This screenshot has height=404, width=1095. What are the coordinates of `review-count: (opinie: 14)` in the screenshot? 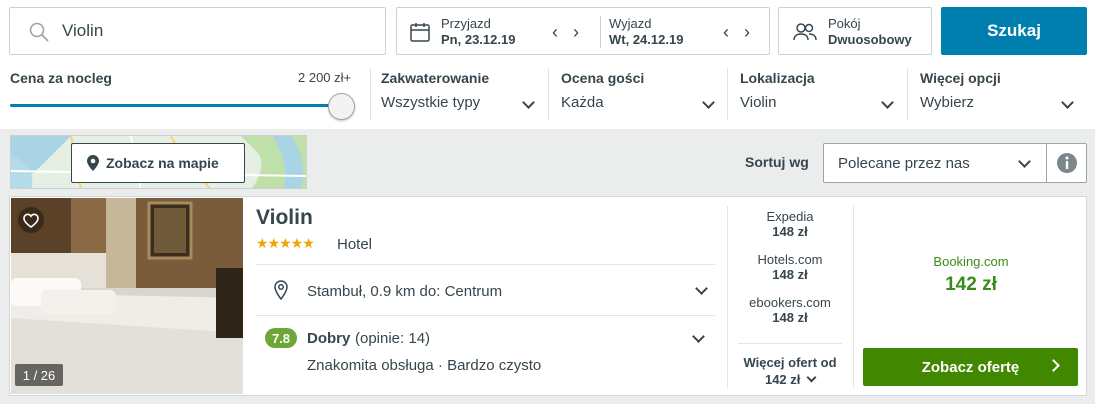 It's located at (393, 338).